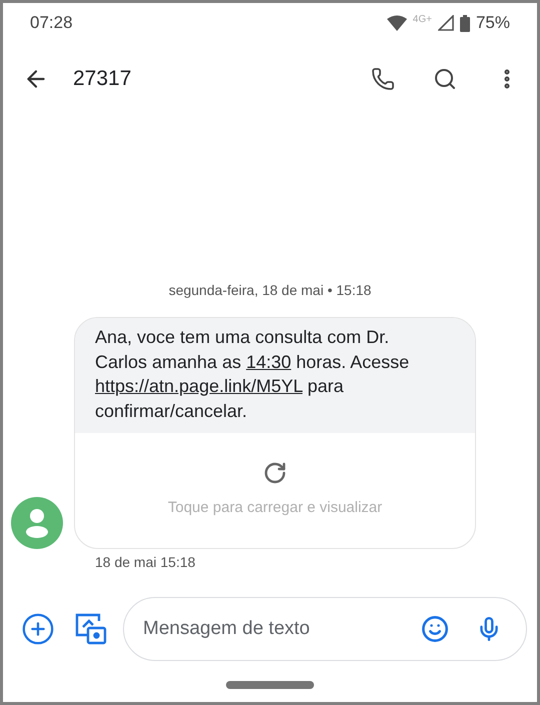 The height and width of the screenshot is (705, 540). I want to click on battery-percent: 75%, so click(493, 23).